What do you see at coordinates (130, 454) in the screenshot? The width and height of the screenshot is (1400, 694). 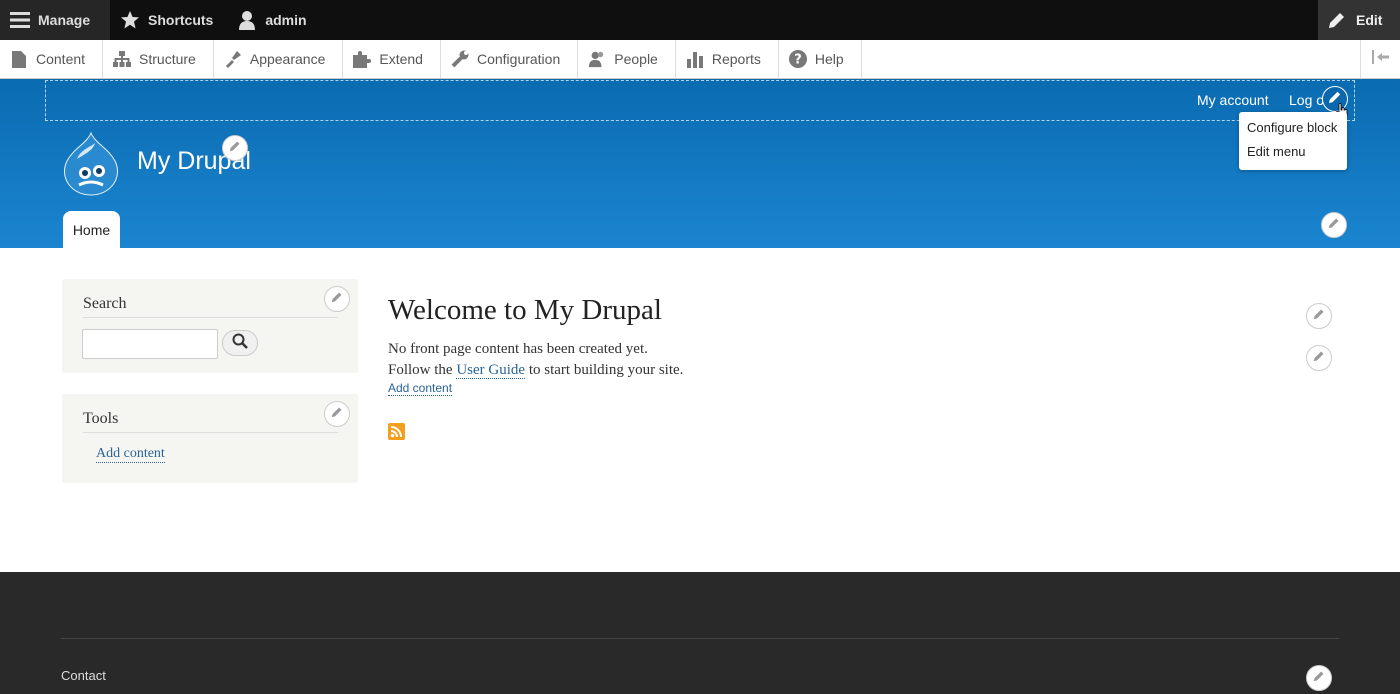 I see `tools-add-content-link: Add content` at bounding box center [130, 454].